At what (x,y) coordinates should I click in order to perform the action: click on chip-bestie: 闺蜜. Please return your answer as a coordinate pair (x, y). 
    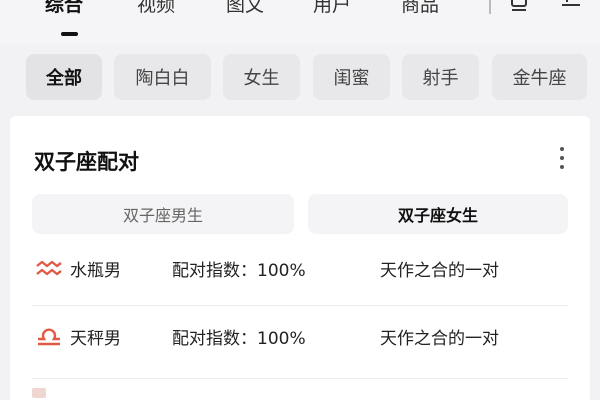
    Looking at the image, I should click on (351, 77).